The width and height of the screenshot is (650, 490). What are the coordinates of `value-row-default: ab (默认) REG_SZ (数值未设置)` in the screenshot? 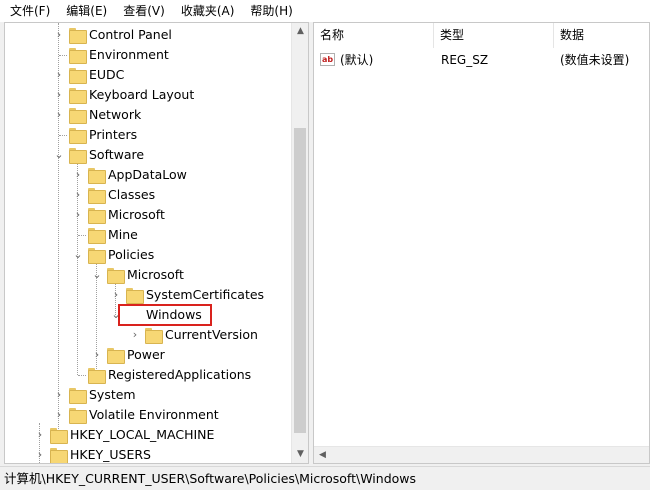 It's located at (481, 60).